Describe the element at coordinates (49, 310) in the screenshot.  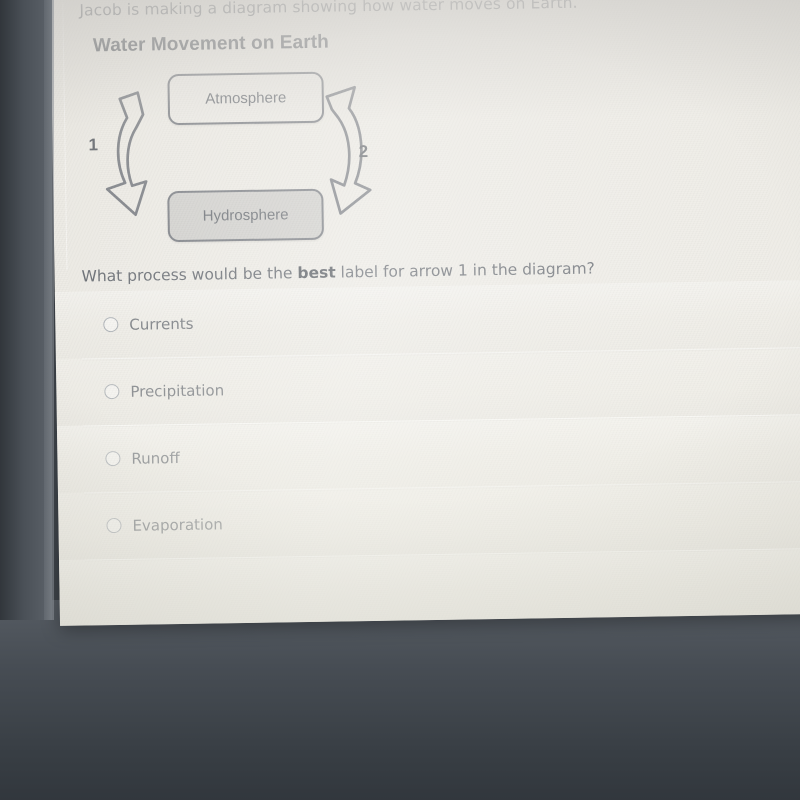
I see `monitor-bezel-left-highlight` at that location.